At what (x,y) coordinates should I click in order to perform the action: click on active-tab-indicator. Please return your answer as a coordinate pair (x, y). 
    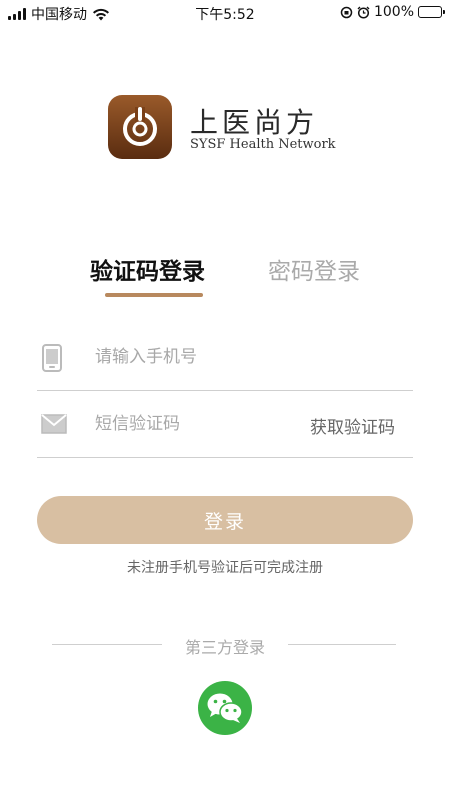
    Looking at the image, I should click on (154, 295).